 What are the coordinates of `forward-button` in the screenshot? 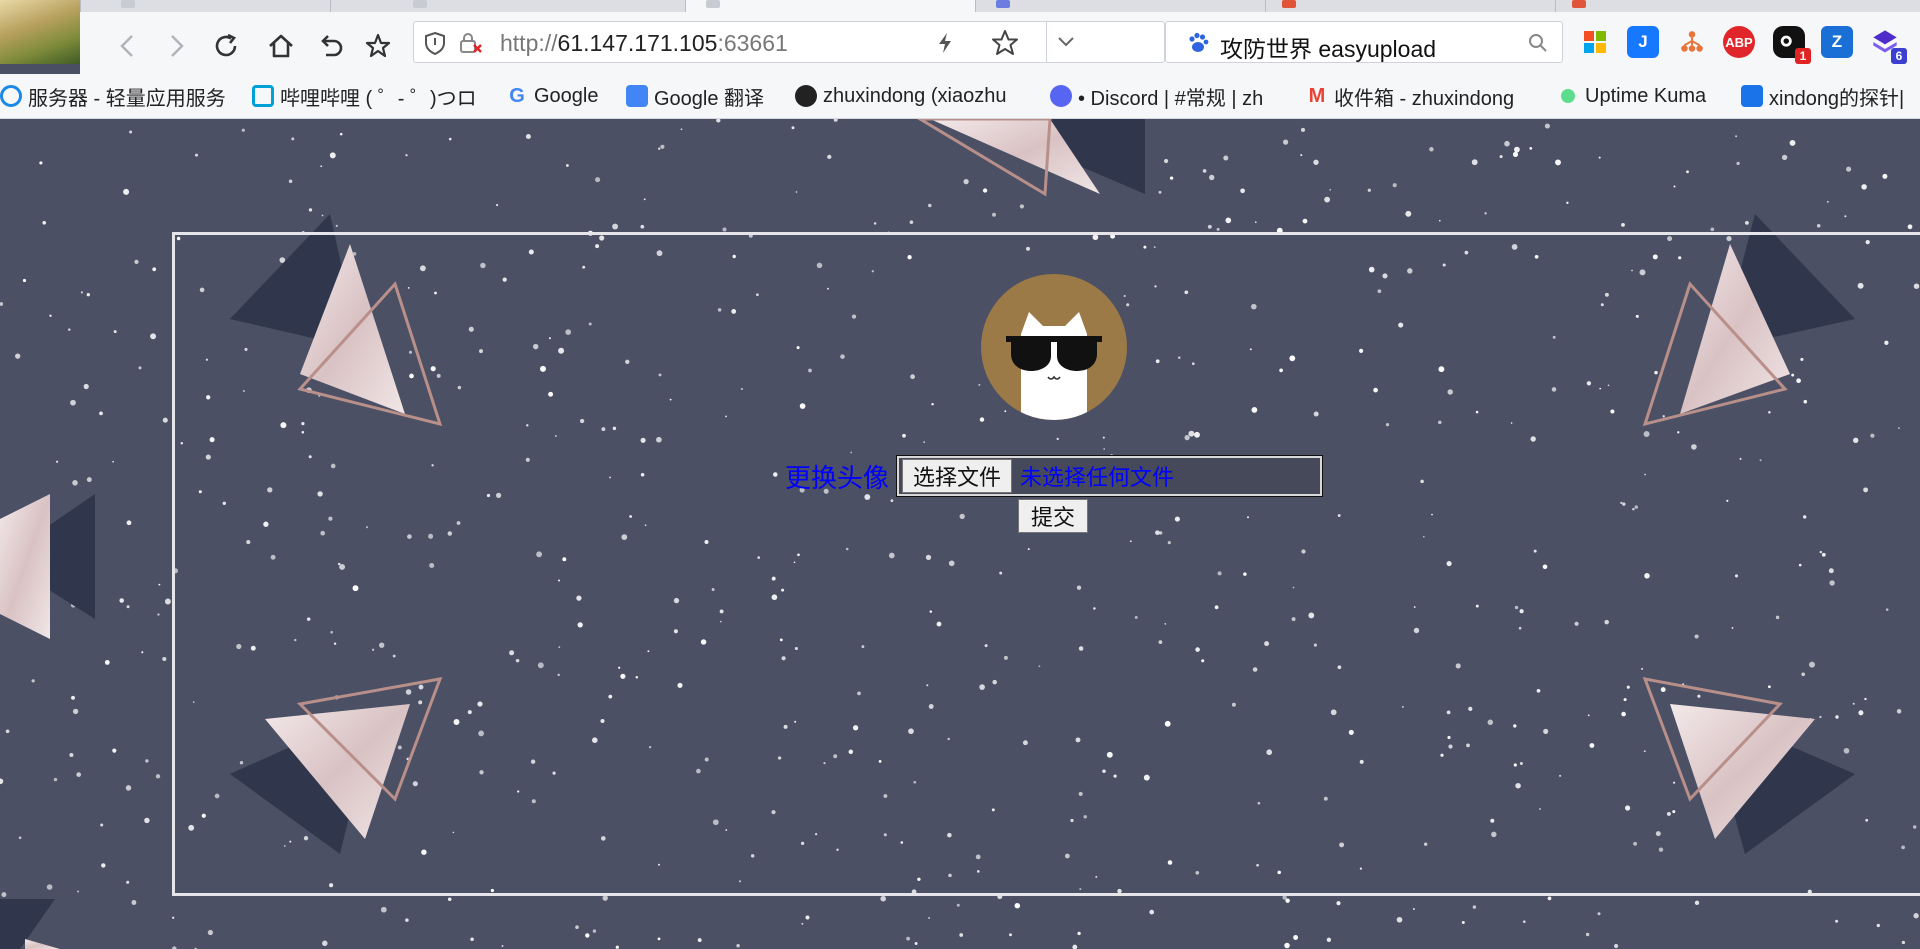 It's located at (176, 46).